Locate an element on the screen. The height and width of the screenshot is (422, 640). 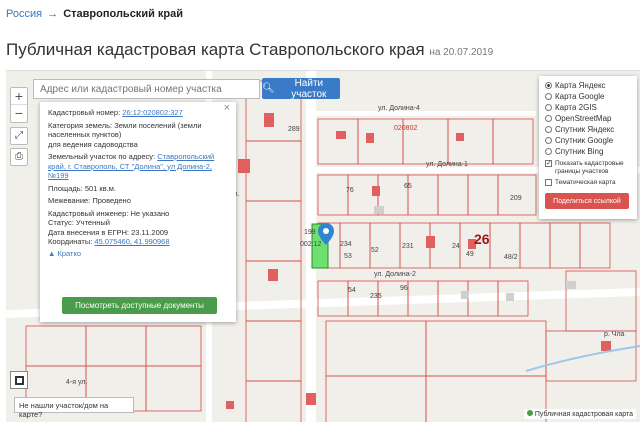
zoom-control: + − is located at coordinates (19, 105).